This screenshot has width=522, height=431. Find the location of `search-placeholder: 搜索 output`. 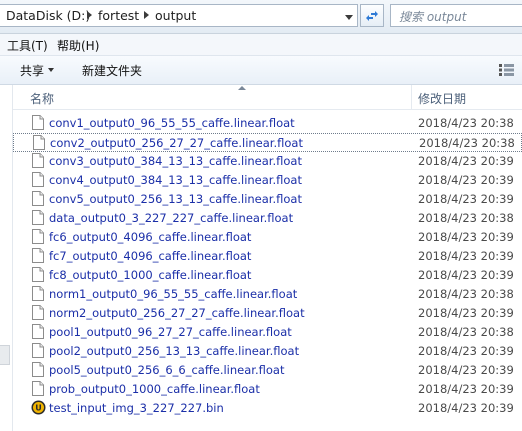

search-placeholder: 搜索 output is located at coordinates (433, 17).